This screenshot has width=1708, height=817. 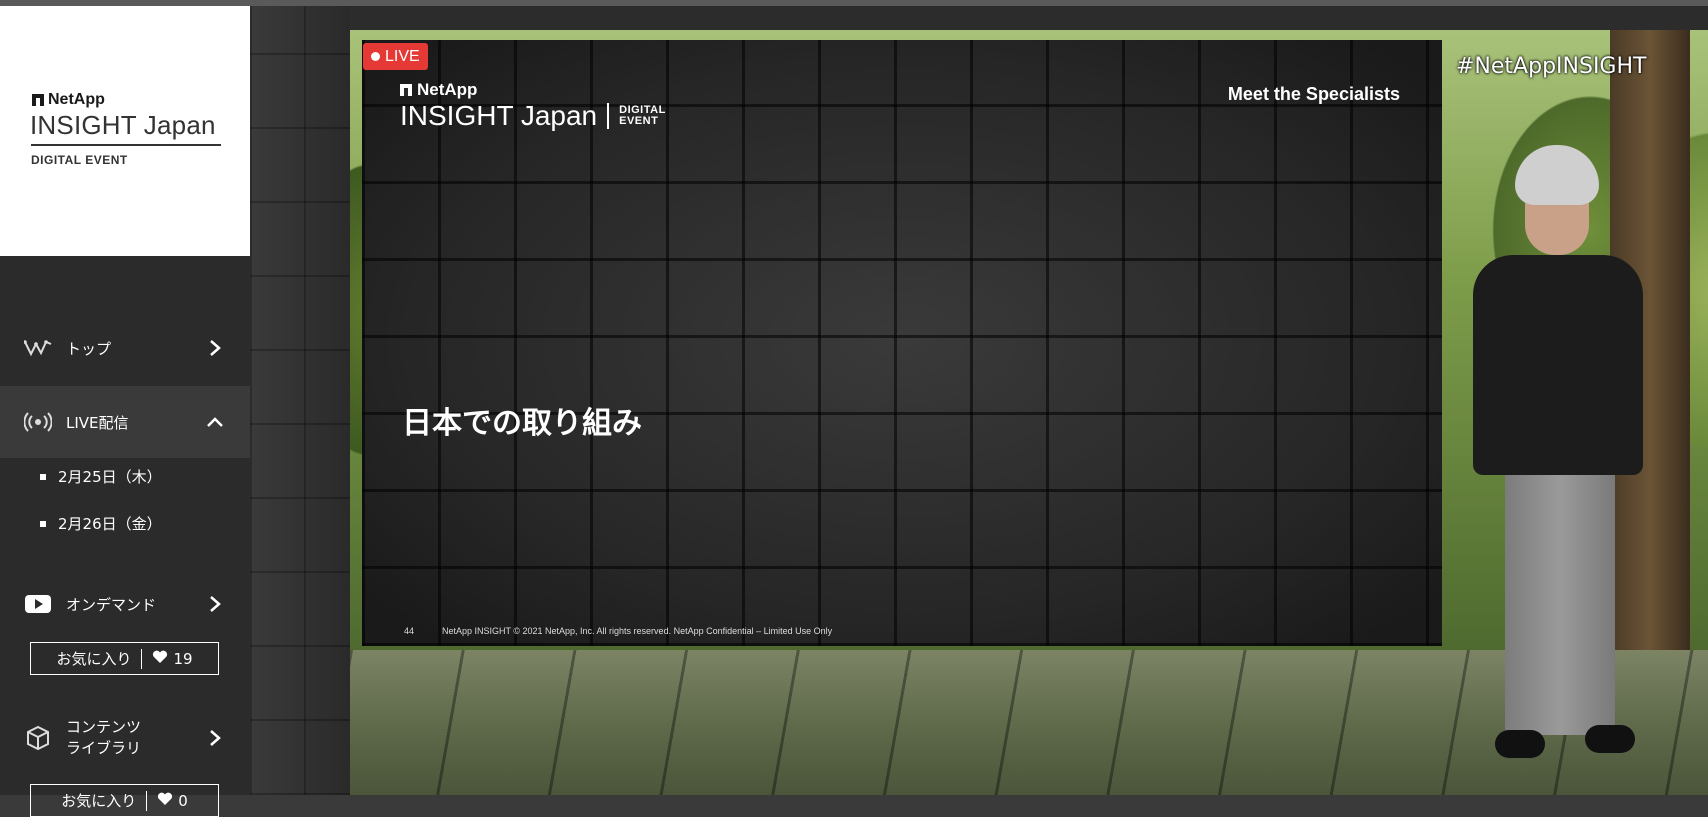 What do you see at coordinates (1551, 66) in the screenshot?
I see `hashtag-overlay: #NetAppINSIGHT` at bounding box center [1551, 66].